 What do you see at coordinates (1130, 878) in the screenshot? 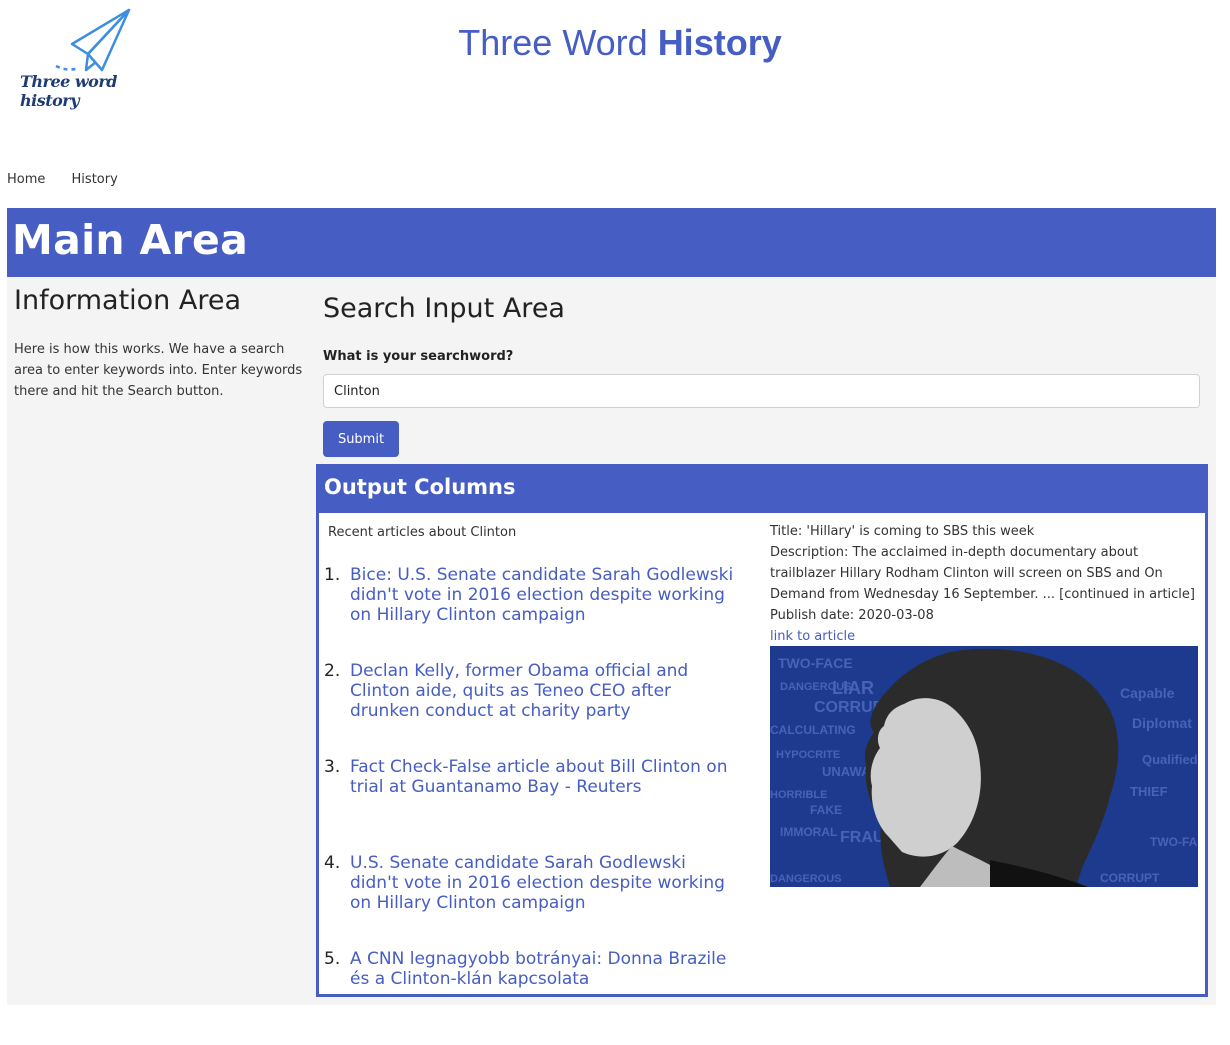
I see `image-word: CORRUPT` at bounding box center [1130, 878].